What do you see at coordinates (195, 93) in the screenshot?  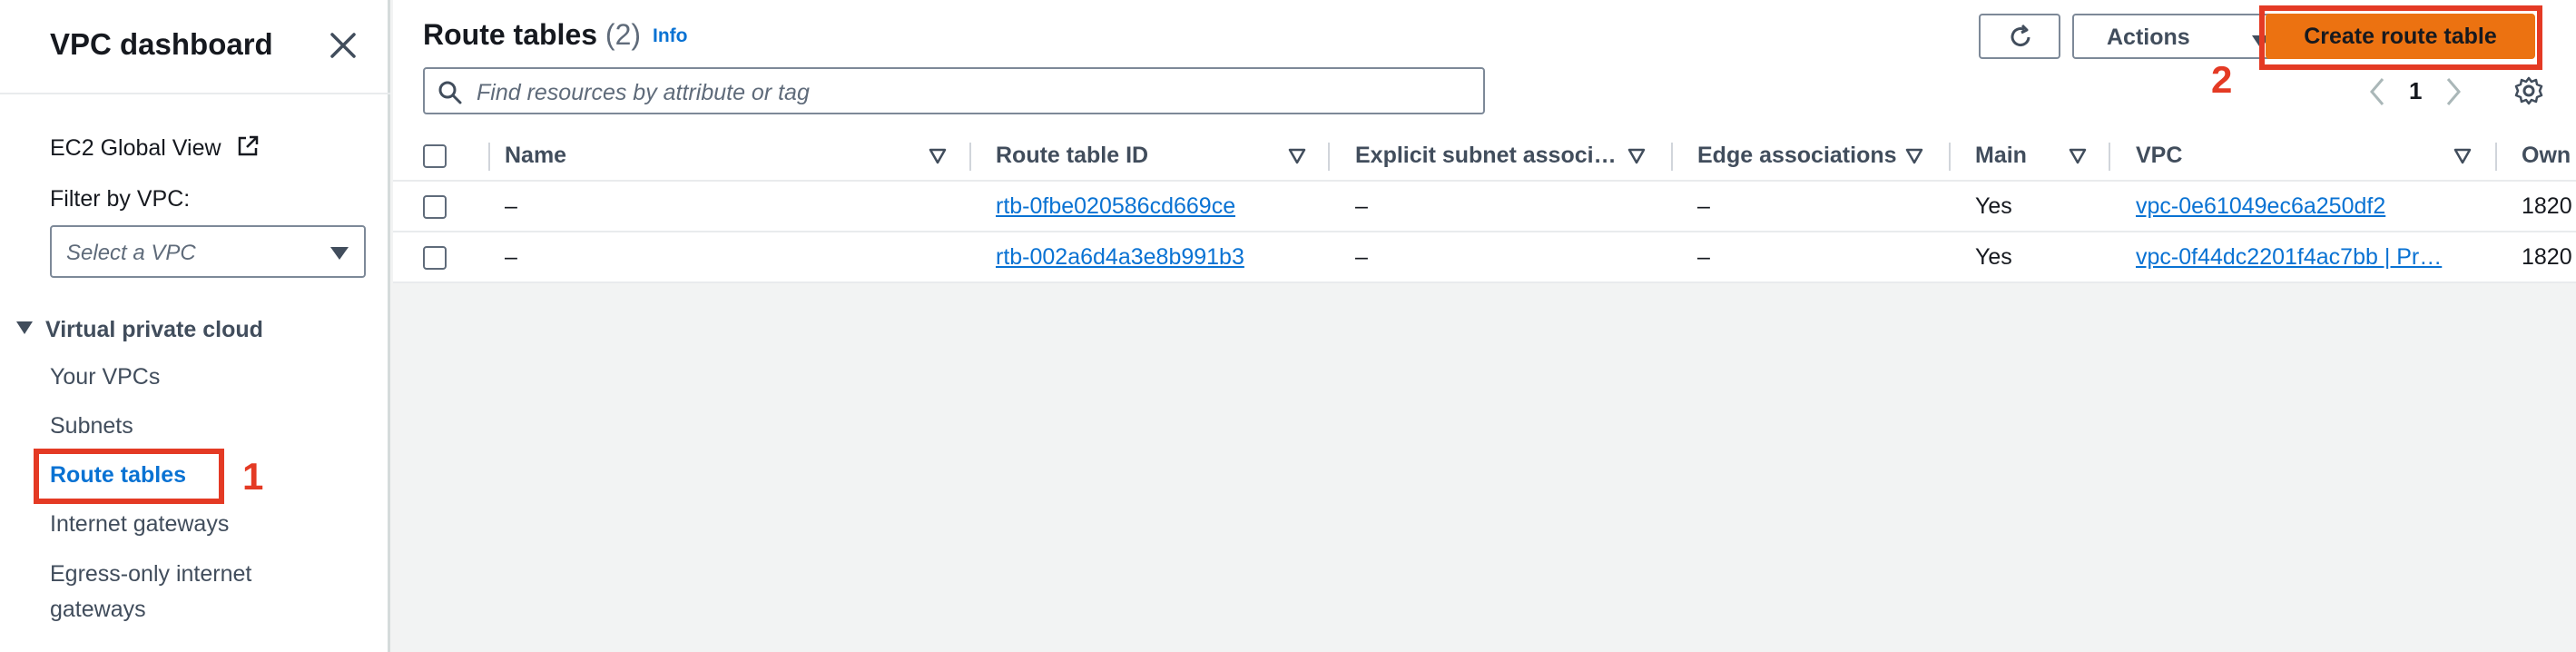 I see `sidebar-divider` at bounding box center [195, 93].